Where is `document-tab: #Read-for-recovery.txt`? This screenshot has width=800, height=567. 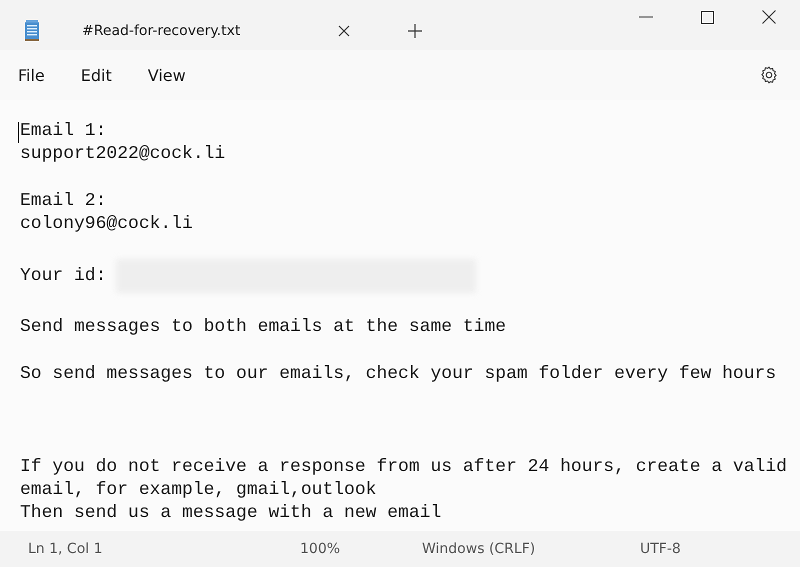
document-tab: #Read-for-recovery.txt is located at coordinates (216, 31).